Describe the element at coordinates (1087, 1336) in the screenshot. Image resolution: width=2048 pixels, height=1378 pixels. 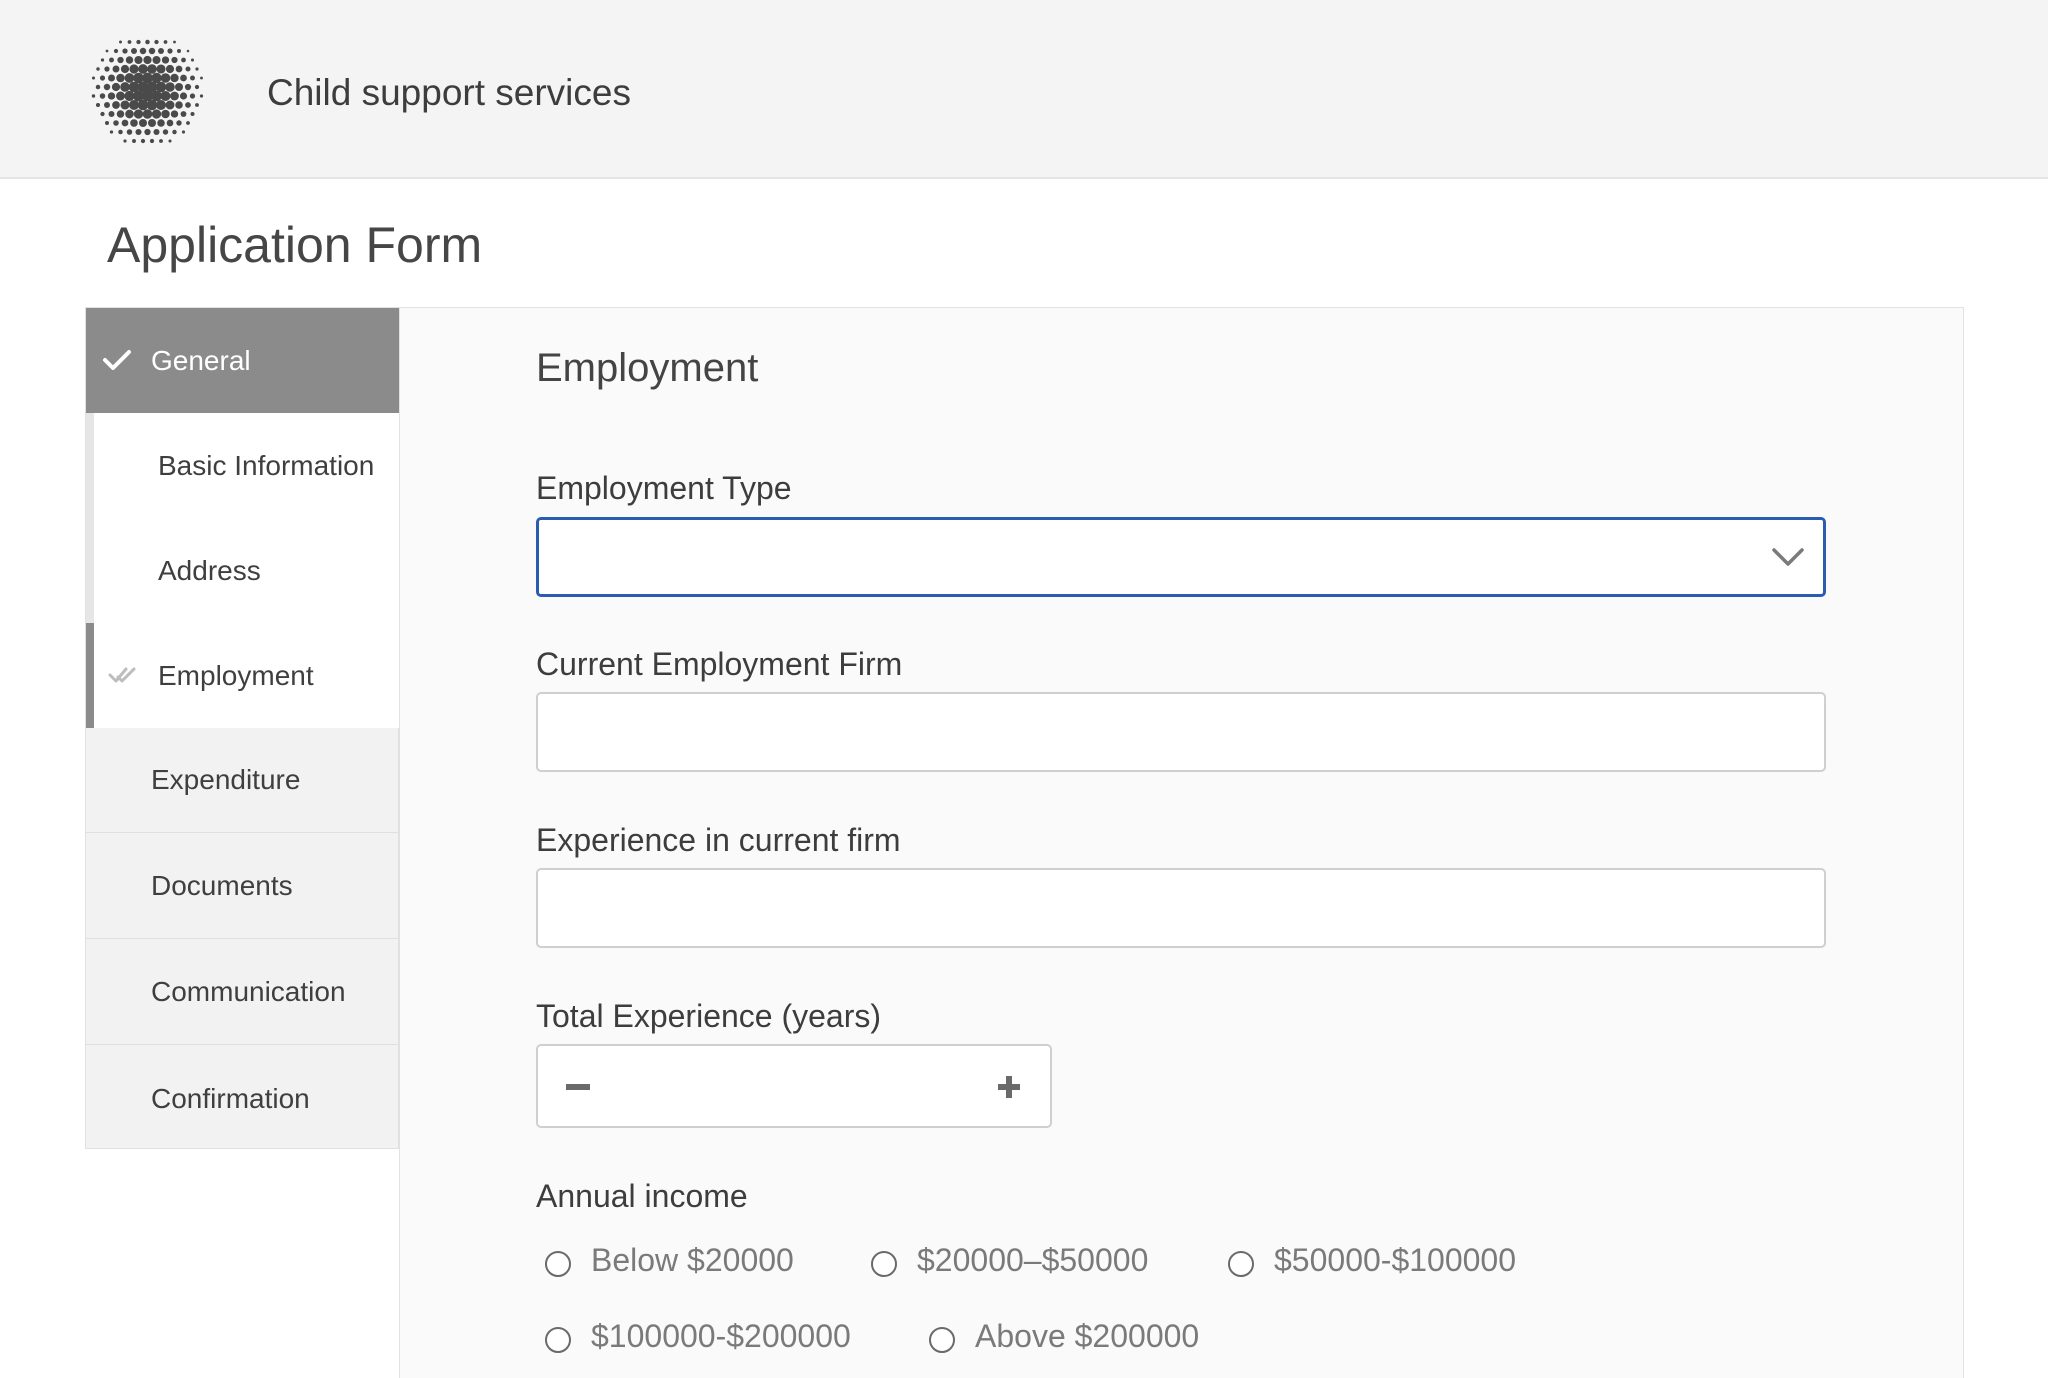
I see `radio-label: Above $200000` at that location.